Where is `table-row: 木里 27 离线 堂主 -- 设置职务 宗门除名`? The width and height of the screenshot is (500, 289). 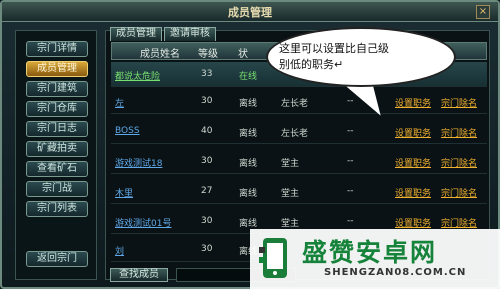
table-row: 木里 27 离线 堂主 -- 设置职务 宗门除名 is located at coordinates (299, 191).